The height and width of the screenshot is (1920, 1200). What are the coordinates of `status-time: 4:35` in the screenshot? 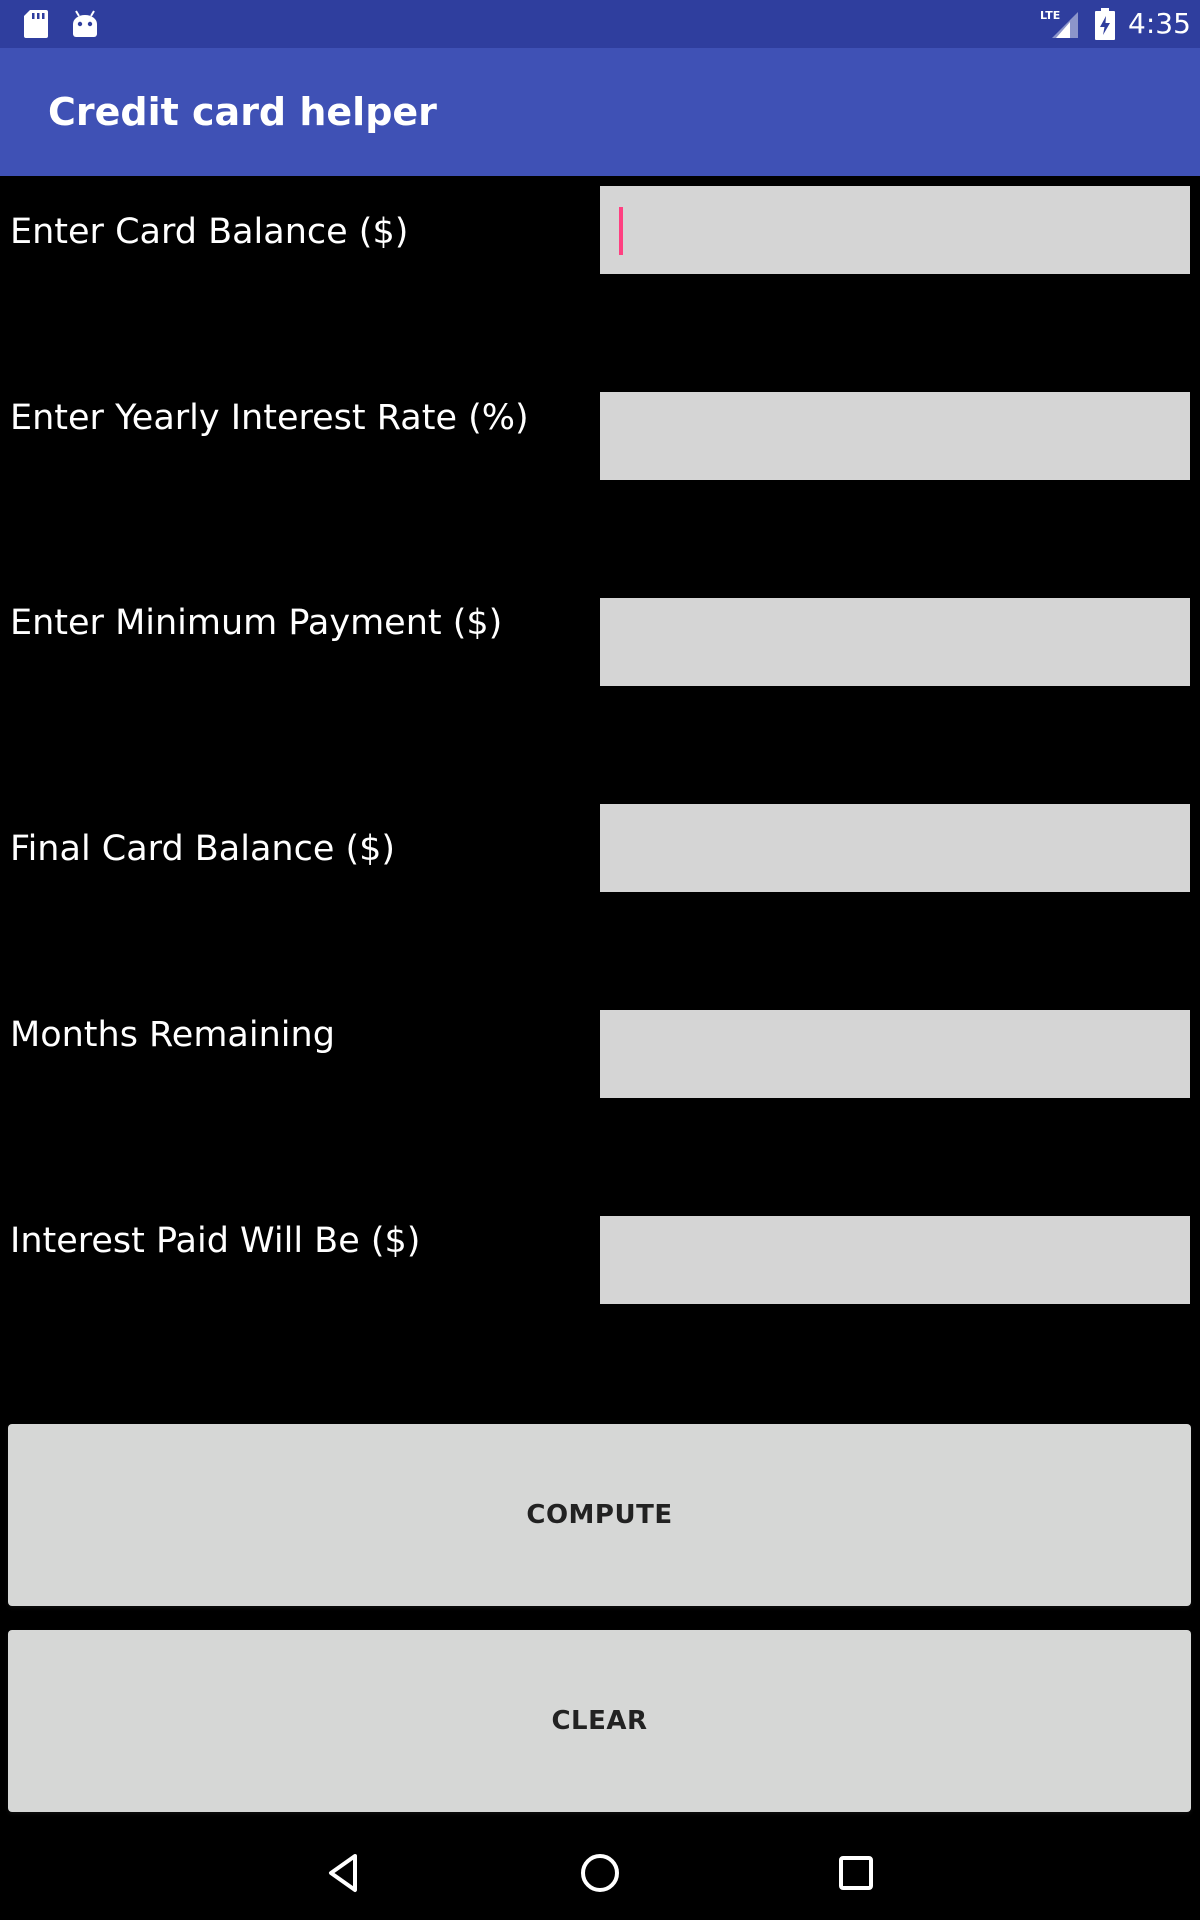 It's located at (1159, 23).